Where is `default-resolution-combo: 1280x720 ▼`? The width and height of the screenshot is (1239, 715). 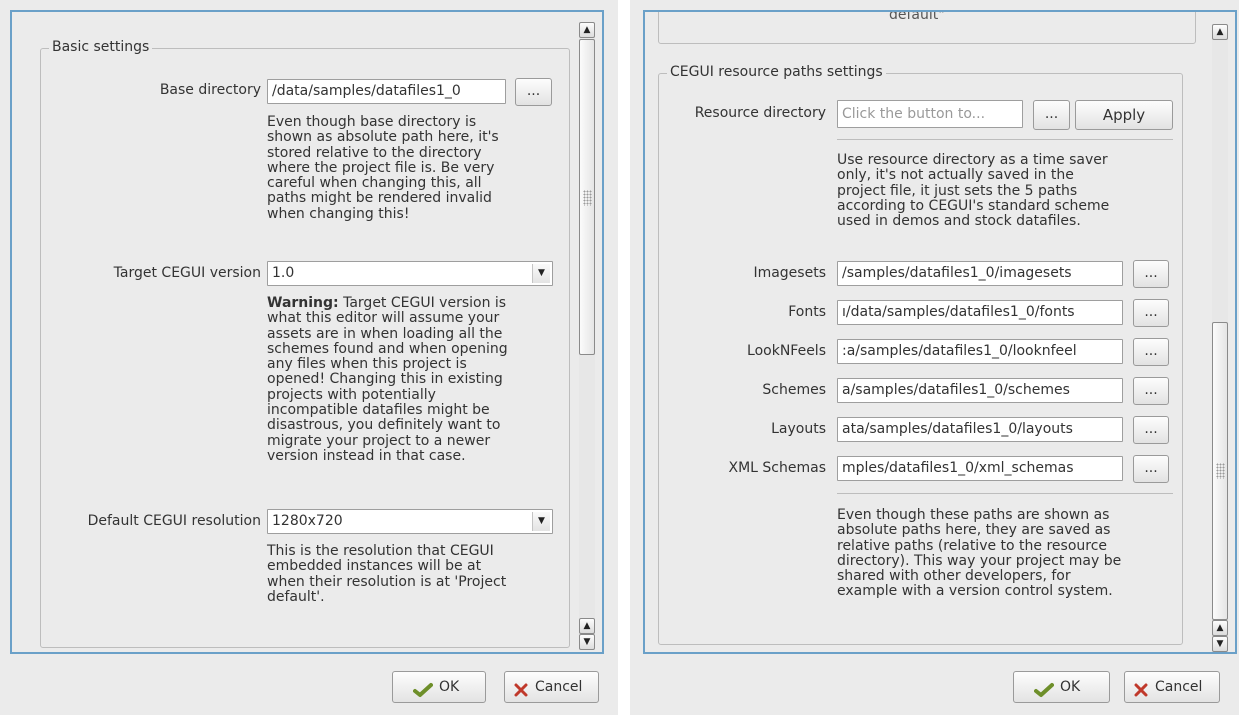
default-resolution-combo: 1280x720 ▼ is located at coordinates (410, 521).